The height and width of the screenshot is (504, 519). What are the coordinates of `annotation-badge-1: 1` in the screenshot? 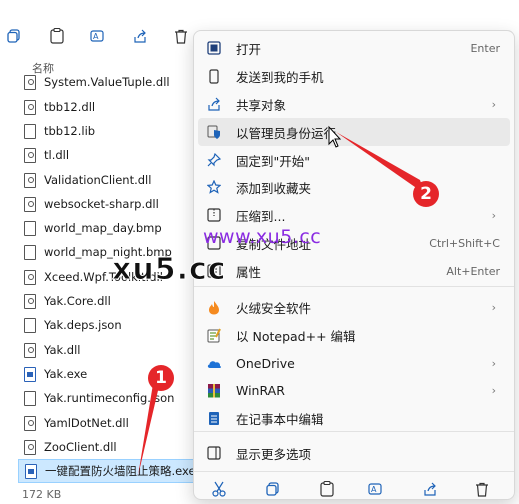 It's located at (161, 378).